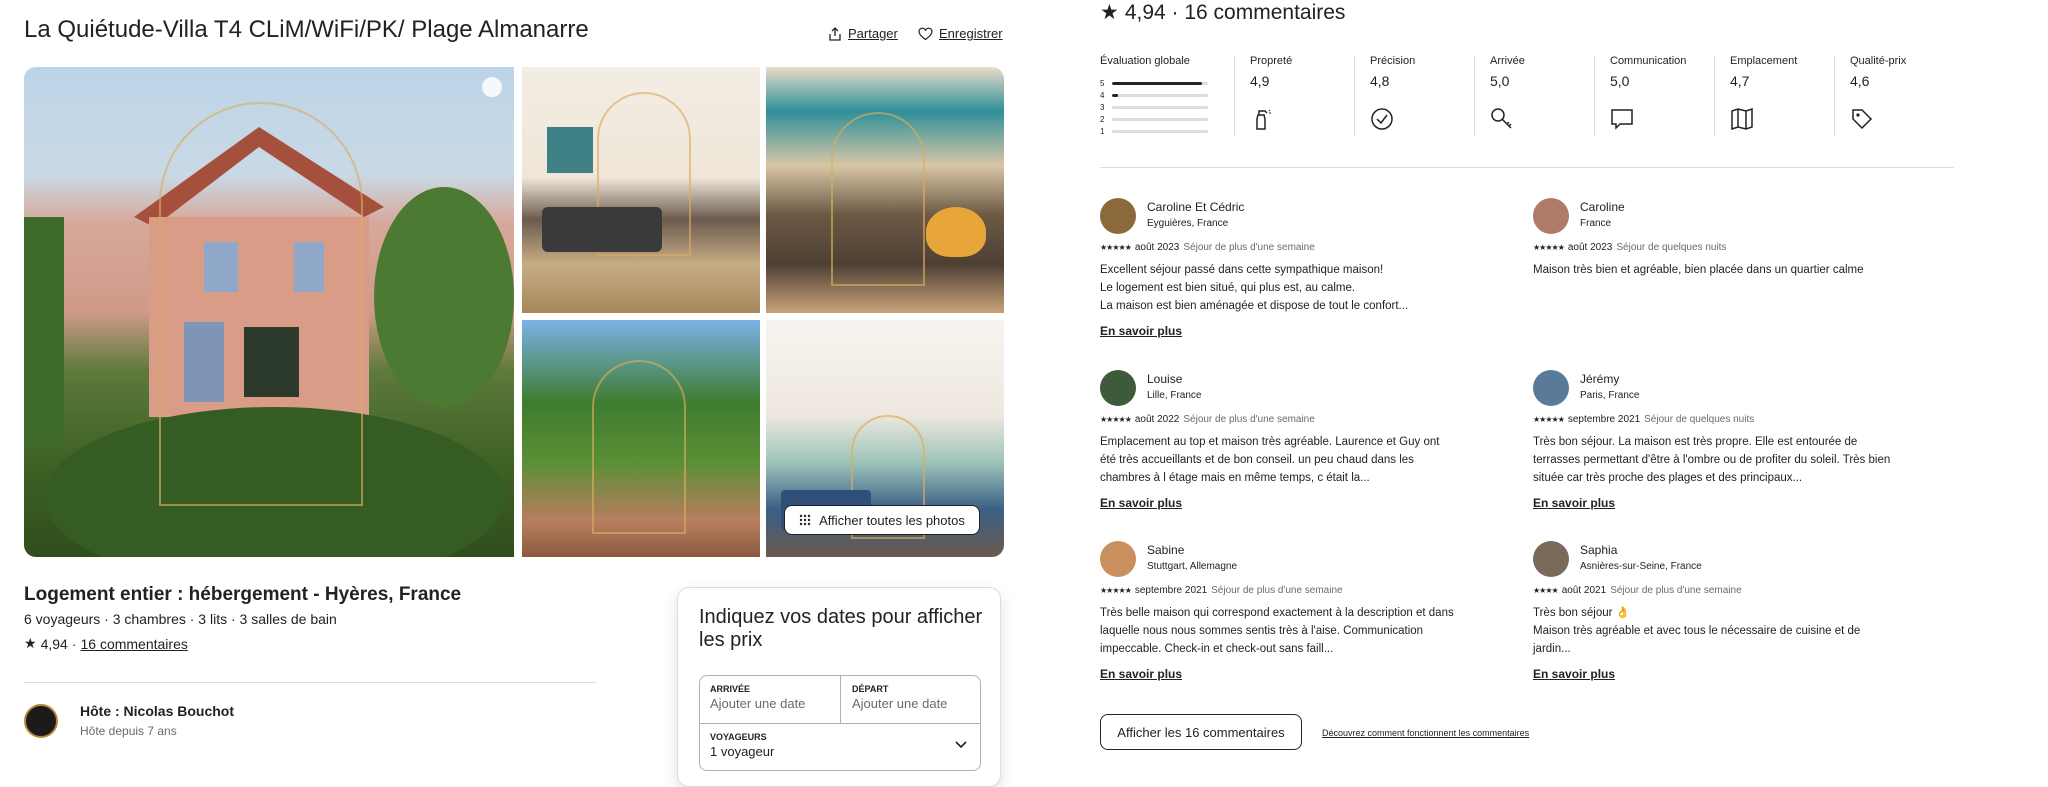  What do you see at coordinates (1102, 131) in the screenshot?
I see `bar-star: 1` at bounding box center [1102, 131].